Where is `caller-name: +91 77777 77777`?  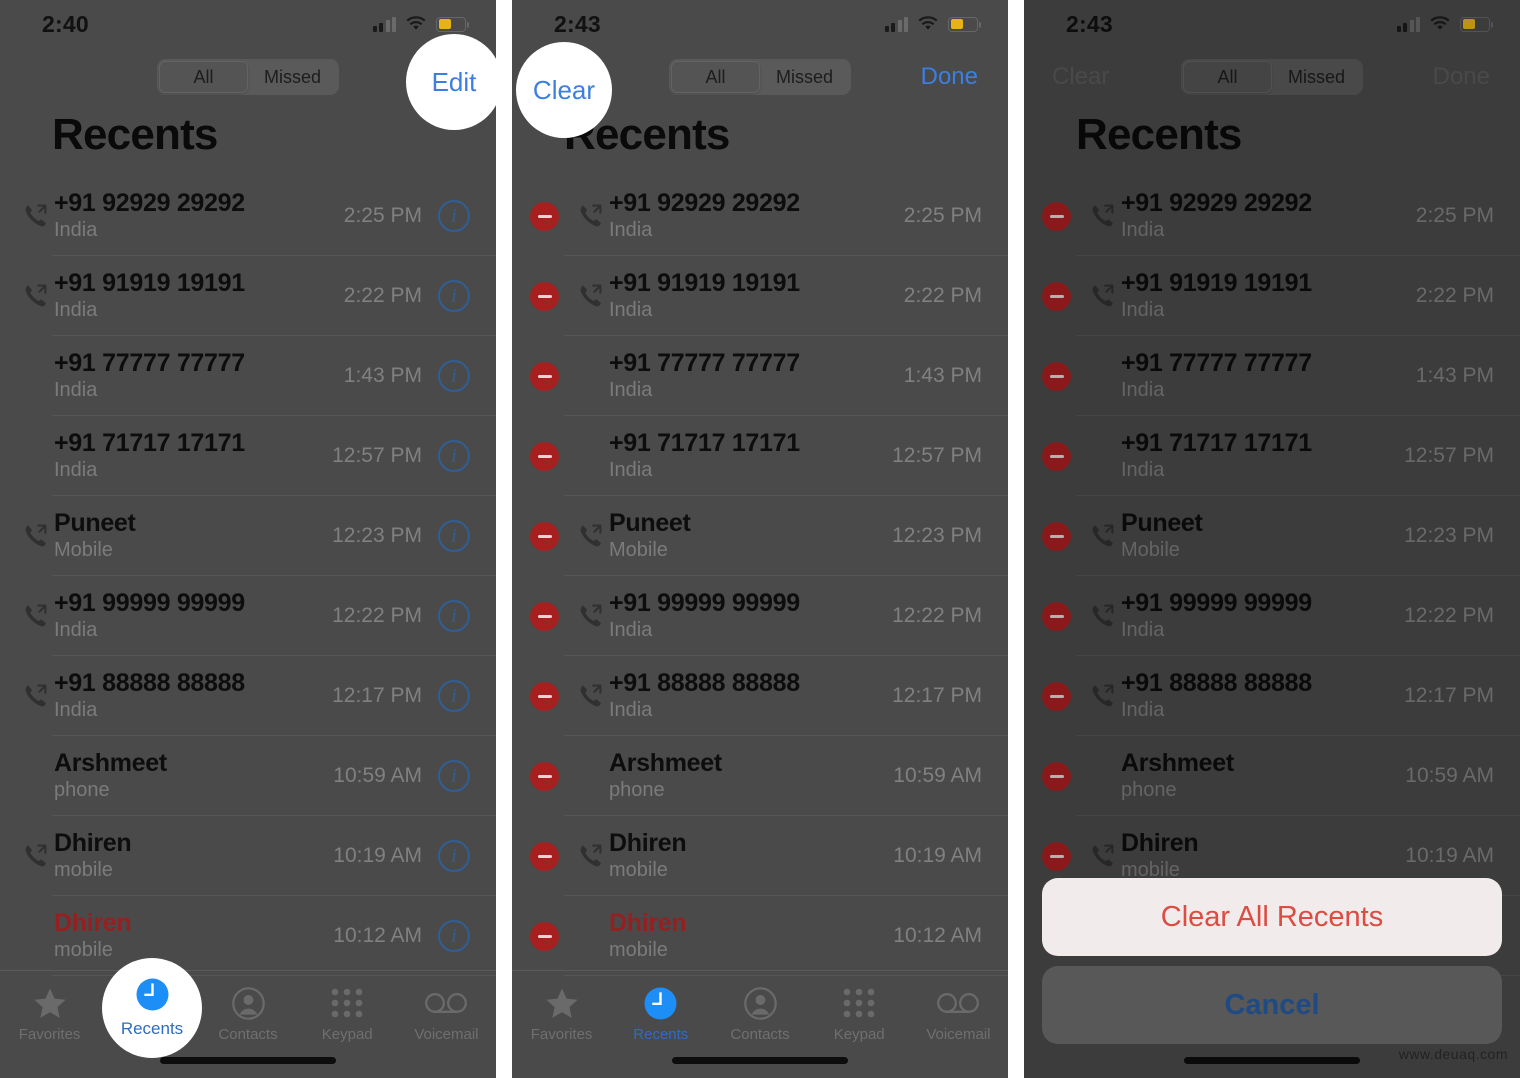
caller-name: +91 77777 77777 is located at coordinates (704, 363).